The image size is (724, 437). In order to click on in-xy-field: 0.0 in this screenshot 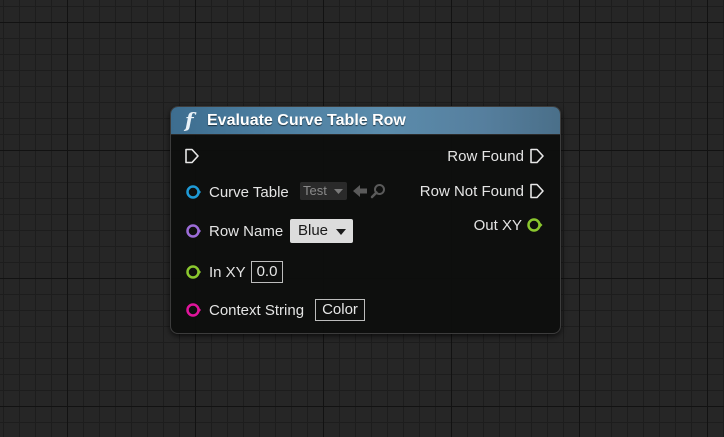, I will do `click(267, 272)`.